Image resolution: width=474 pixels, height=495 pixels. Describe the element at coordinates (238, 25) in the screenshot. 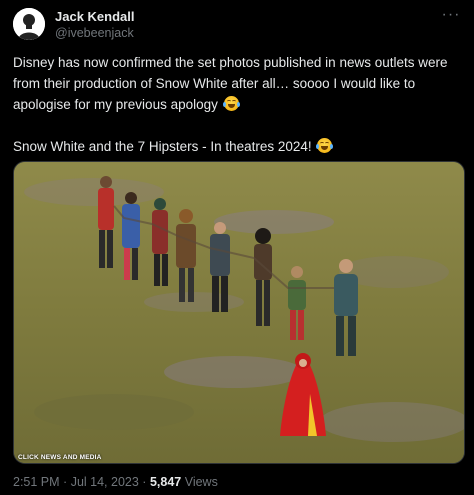

I see `tweet-header: Jack Kendall @ivebeenjack ···` at that location.